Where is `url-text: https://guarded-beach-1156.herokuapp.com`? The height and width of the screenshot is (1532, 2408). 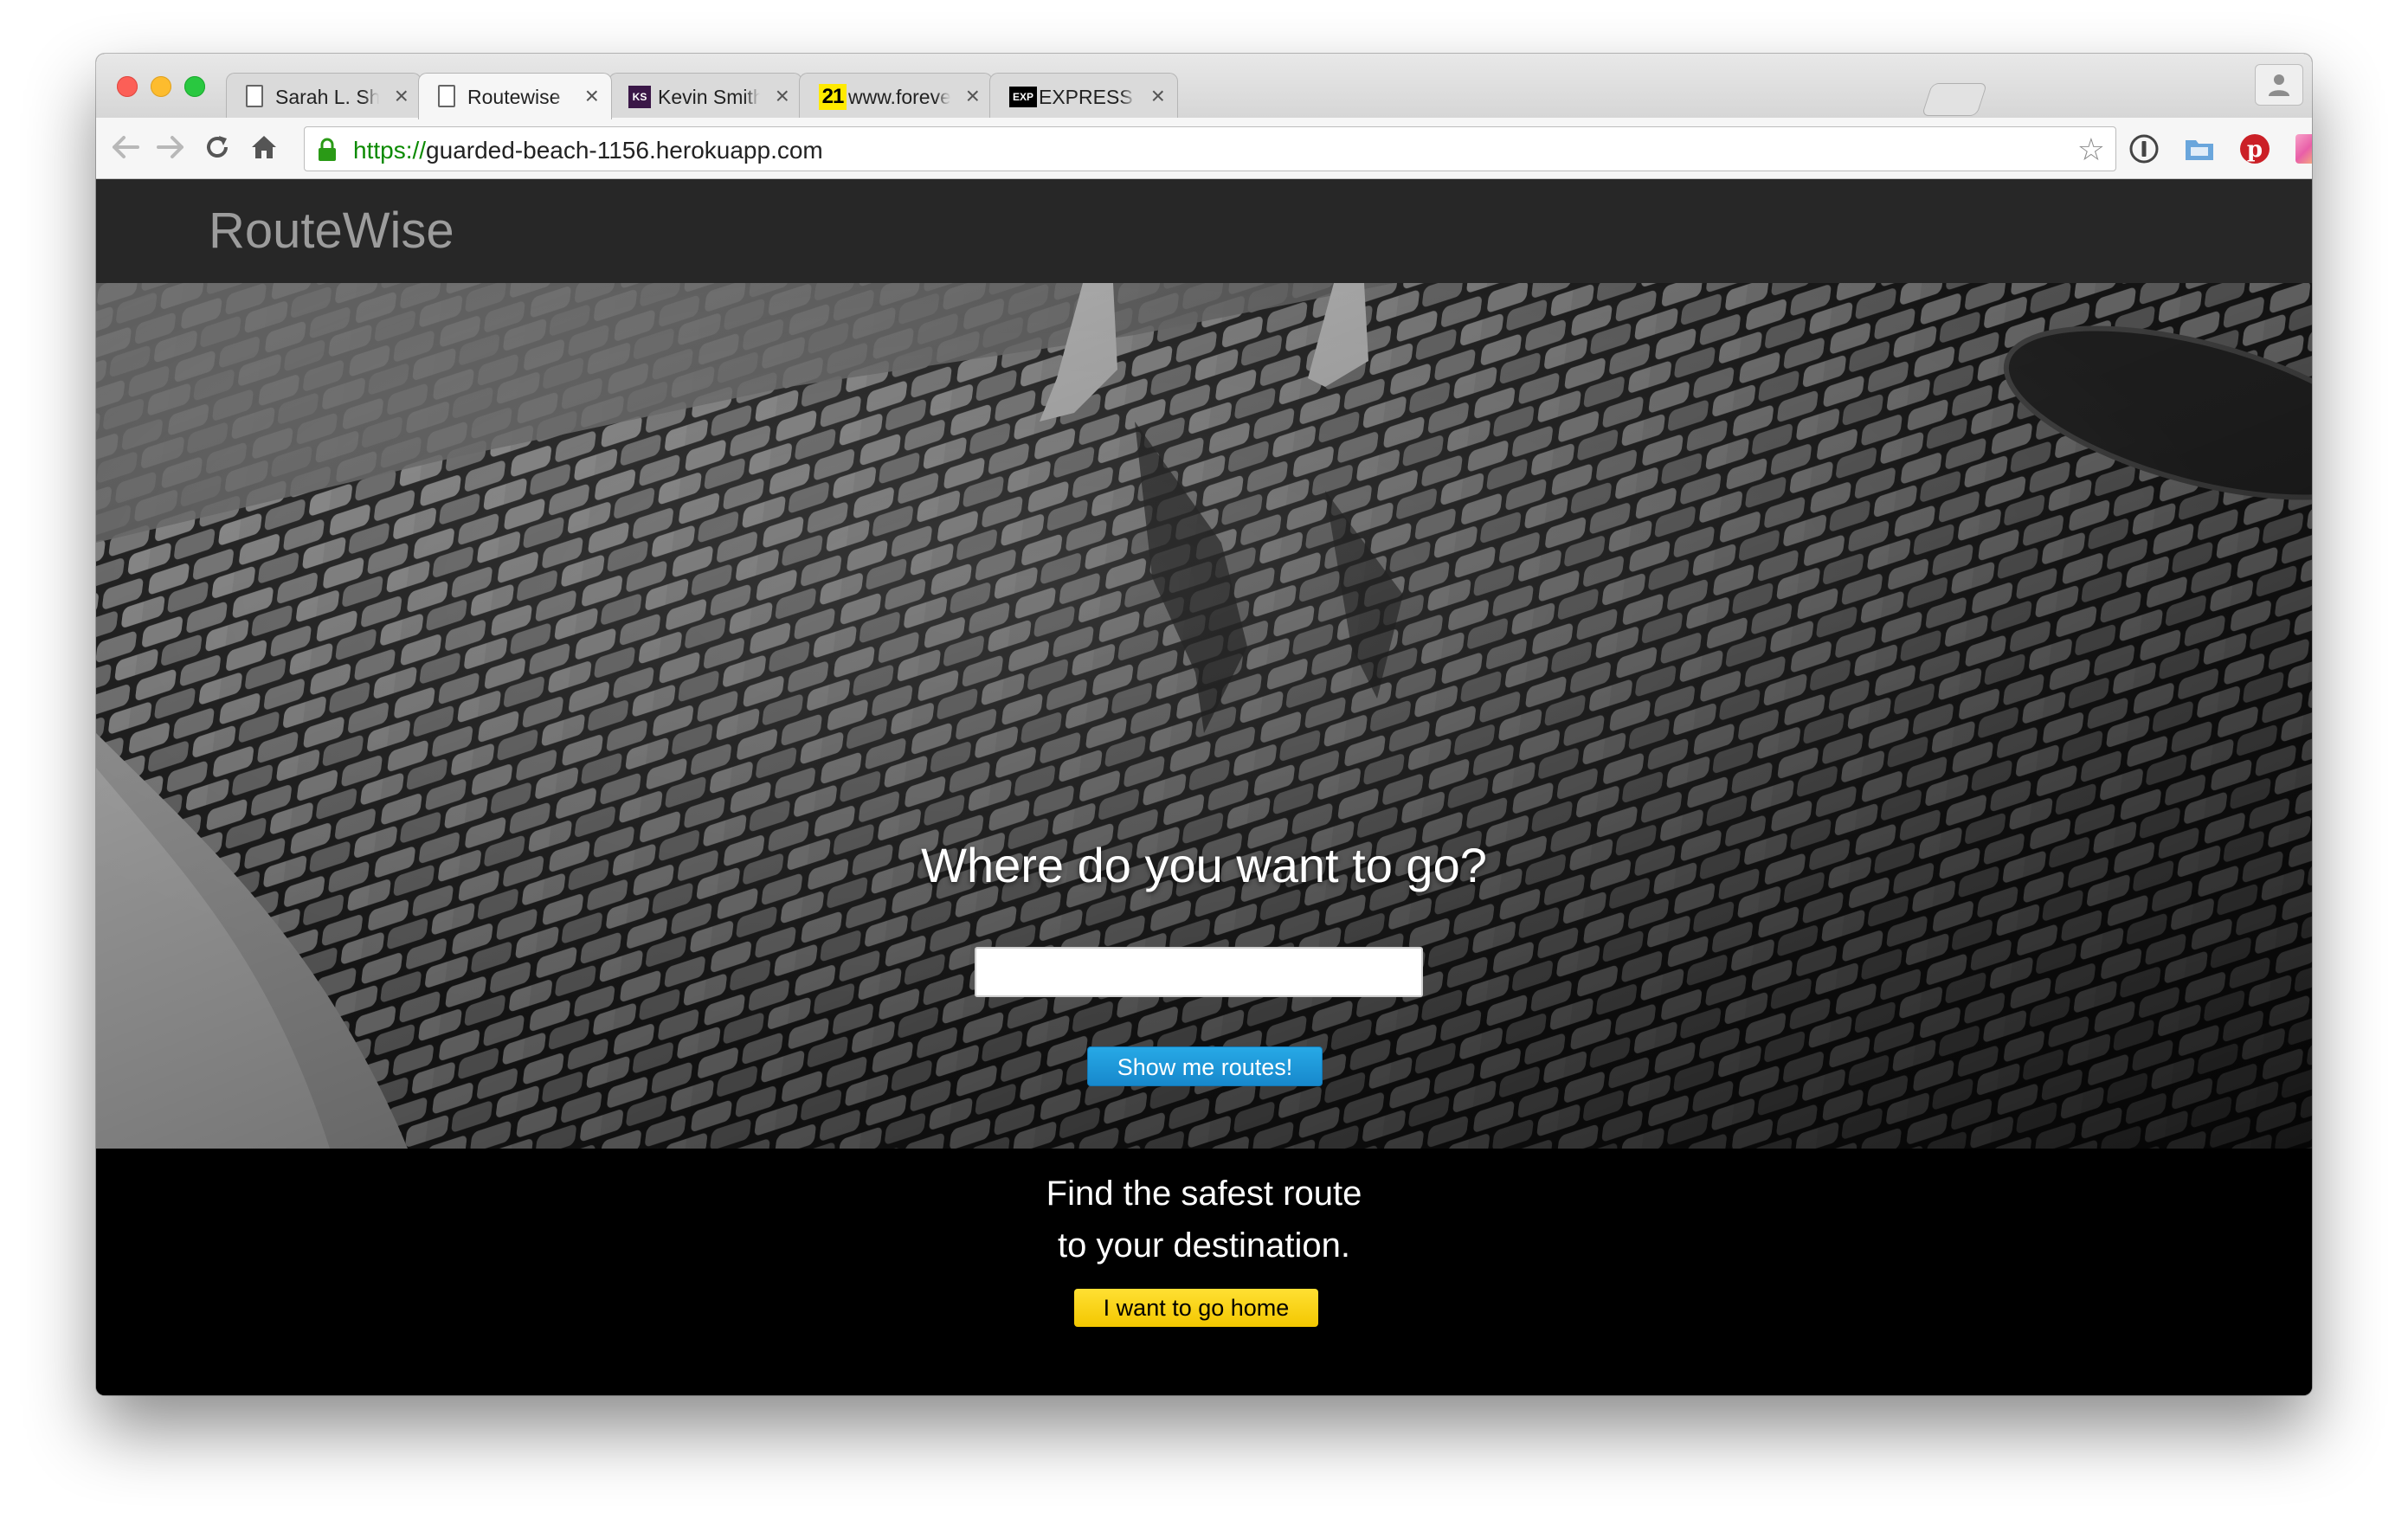 url-text: https://guarded-beach-1156.herokuapp.com is located at coordinates (588, 150).